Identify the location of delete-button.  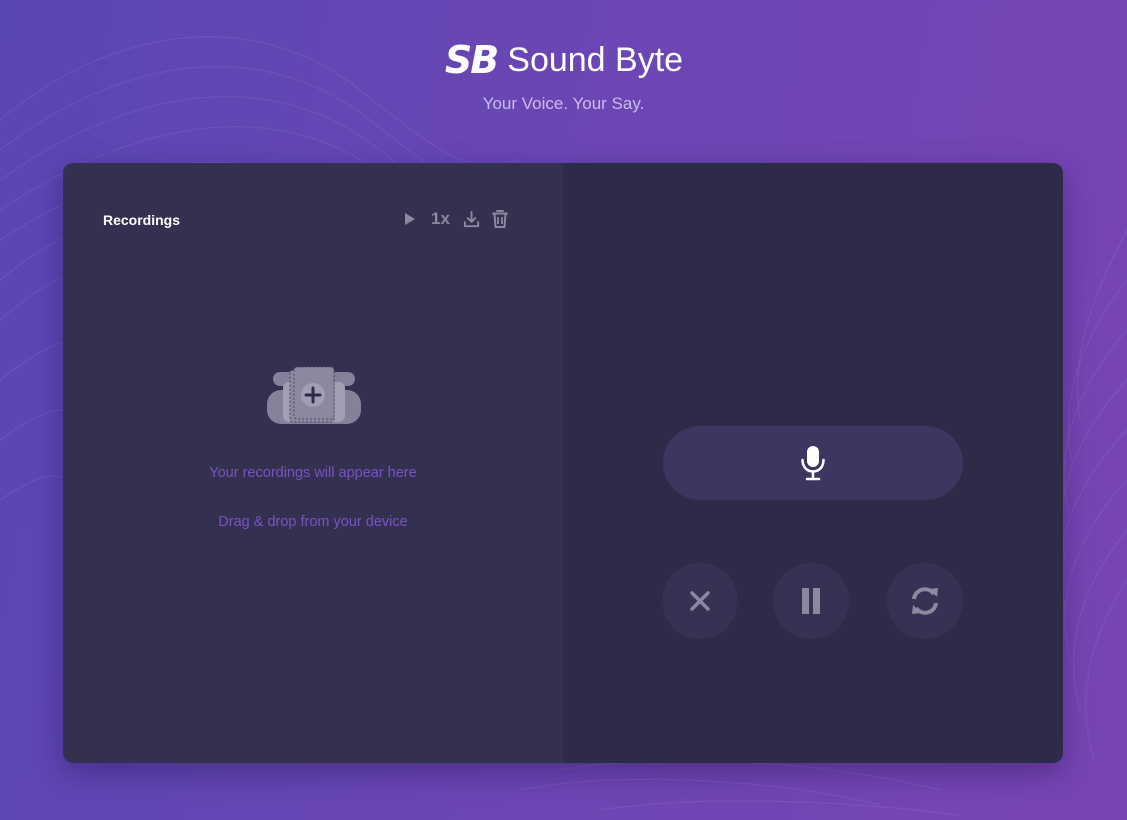
(500, 219).